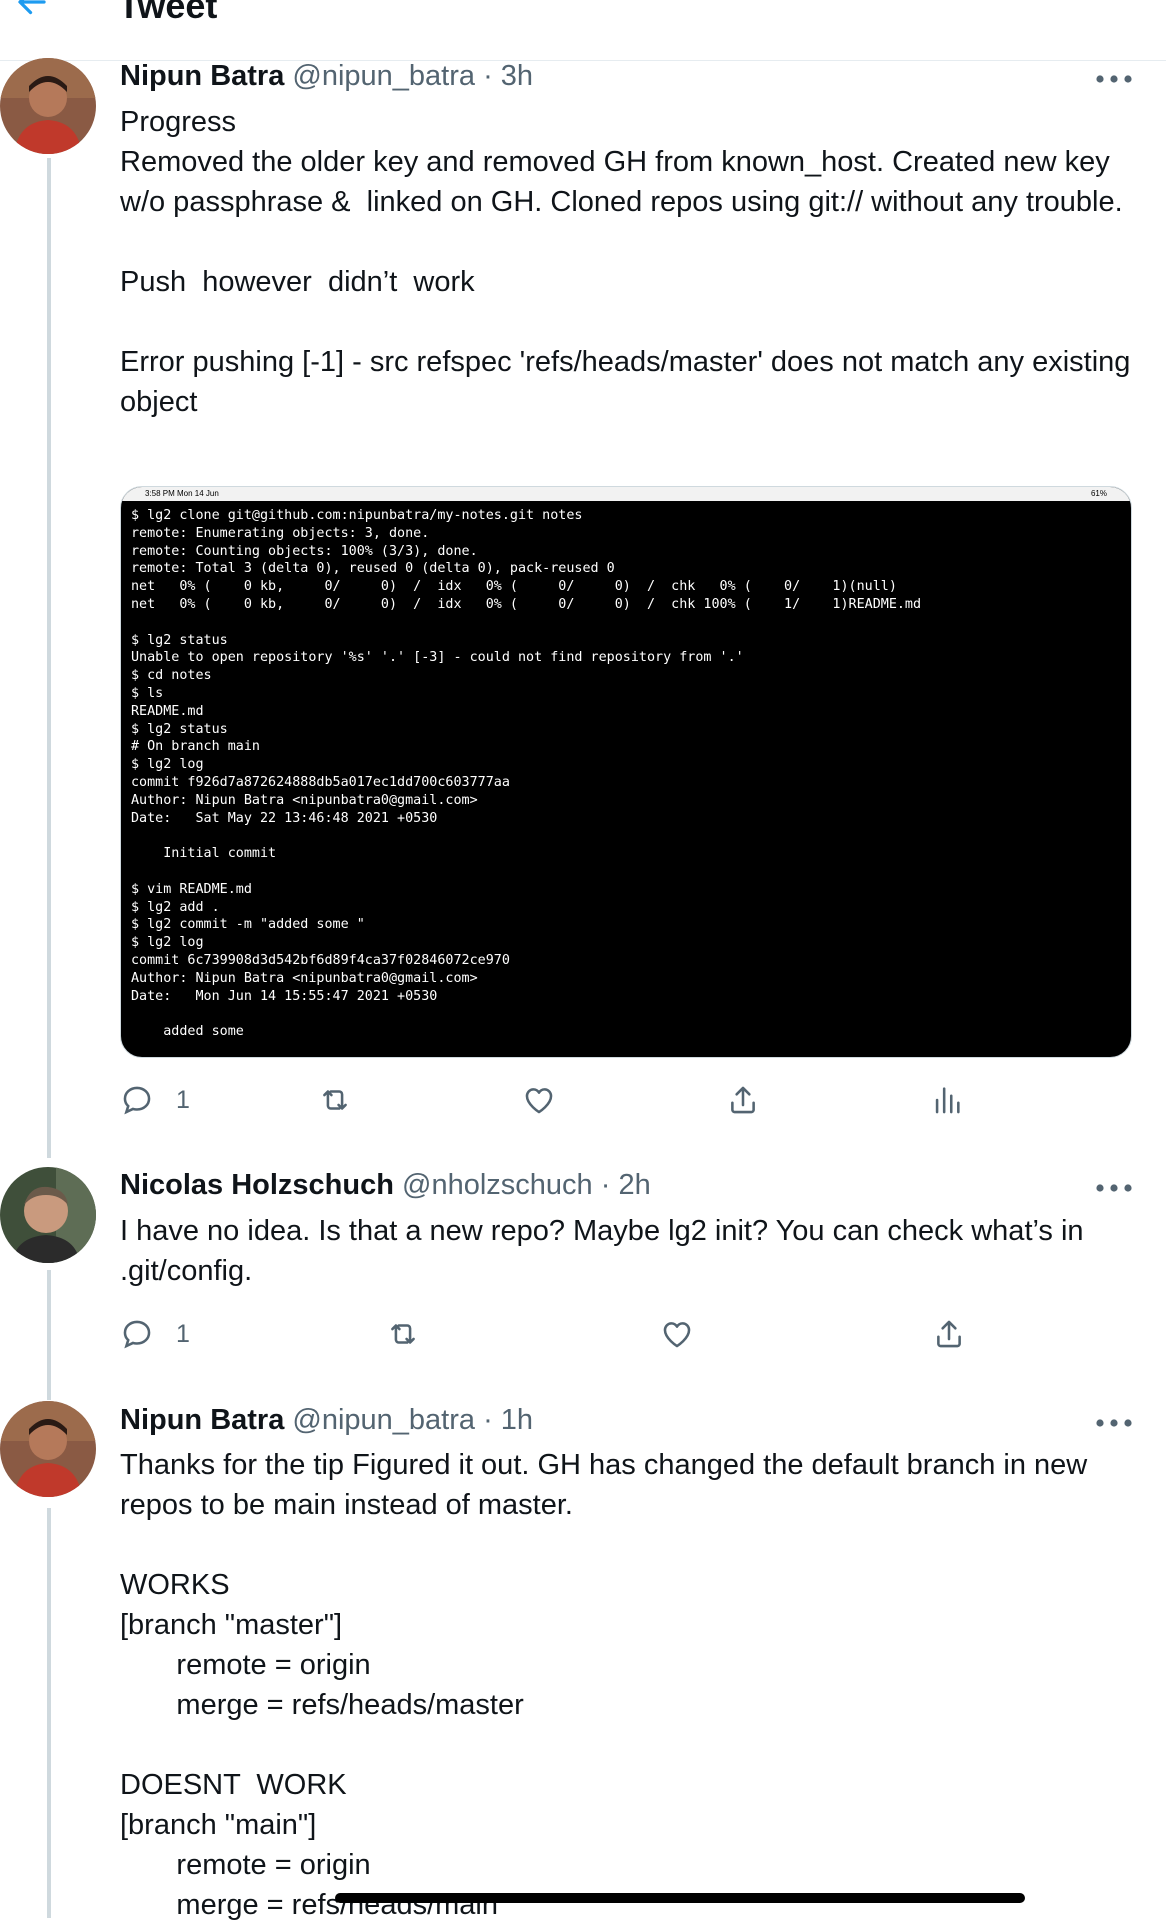 Image resolution: width=1166 pixels, height=1925 pixels. What do you see at coordinates (32, 10) in the screenshot?
I see `back-arrow-icon` at bounding box center [32, 10].